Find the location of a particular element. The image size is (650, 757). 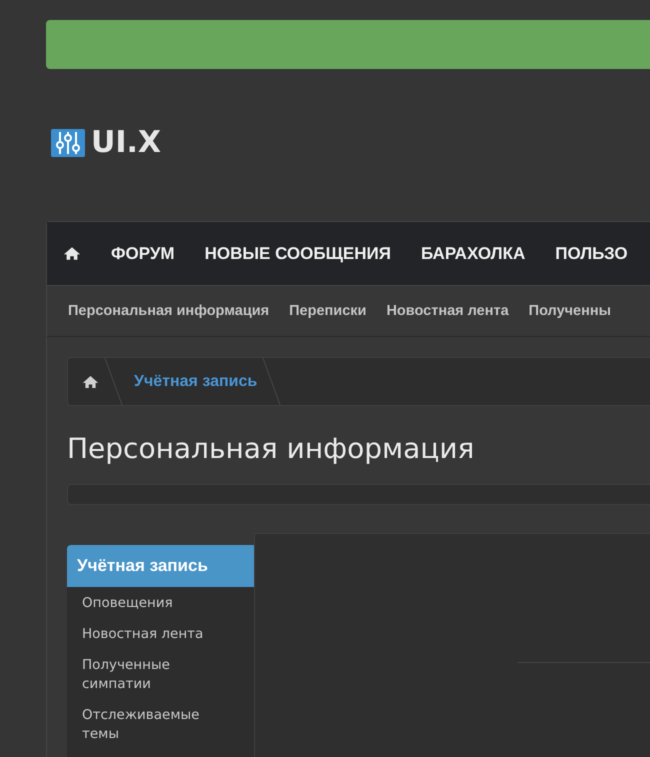

nav-link: ПОЛЬЗО is located at coordinates (591, 254).